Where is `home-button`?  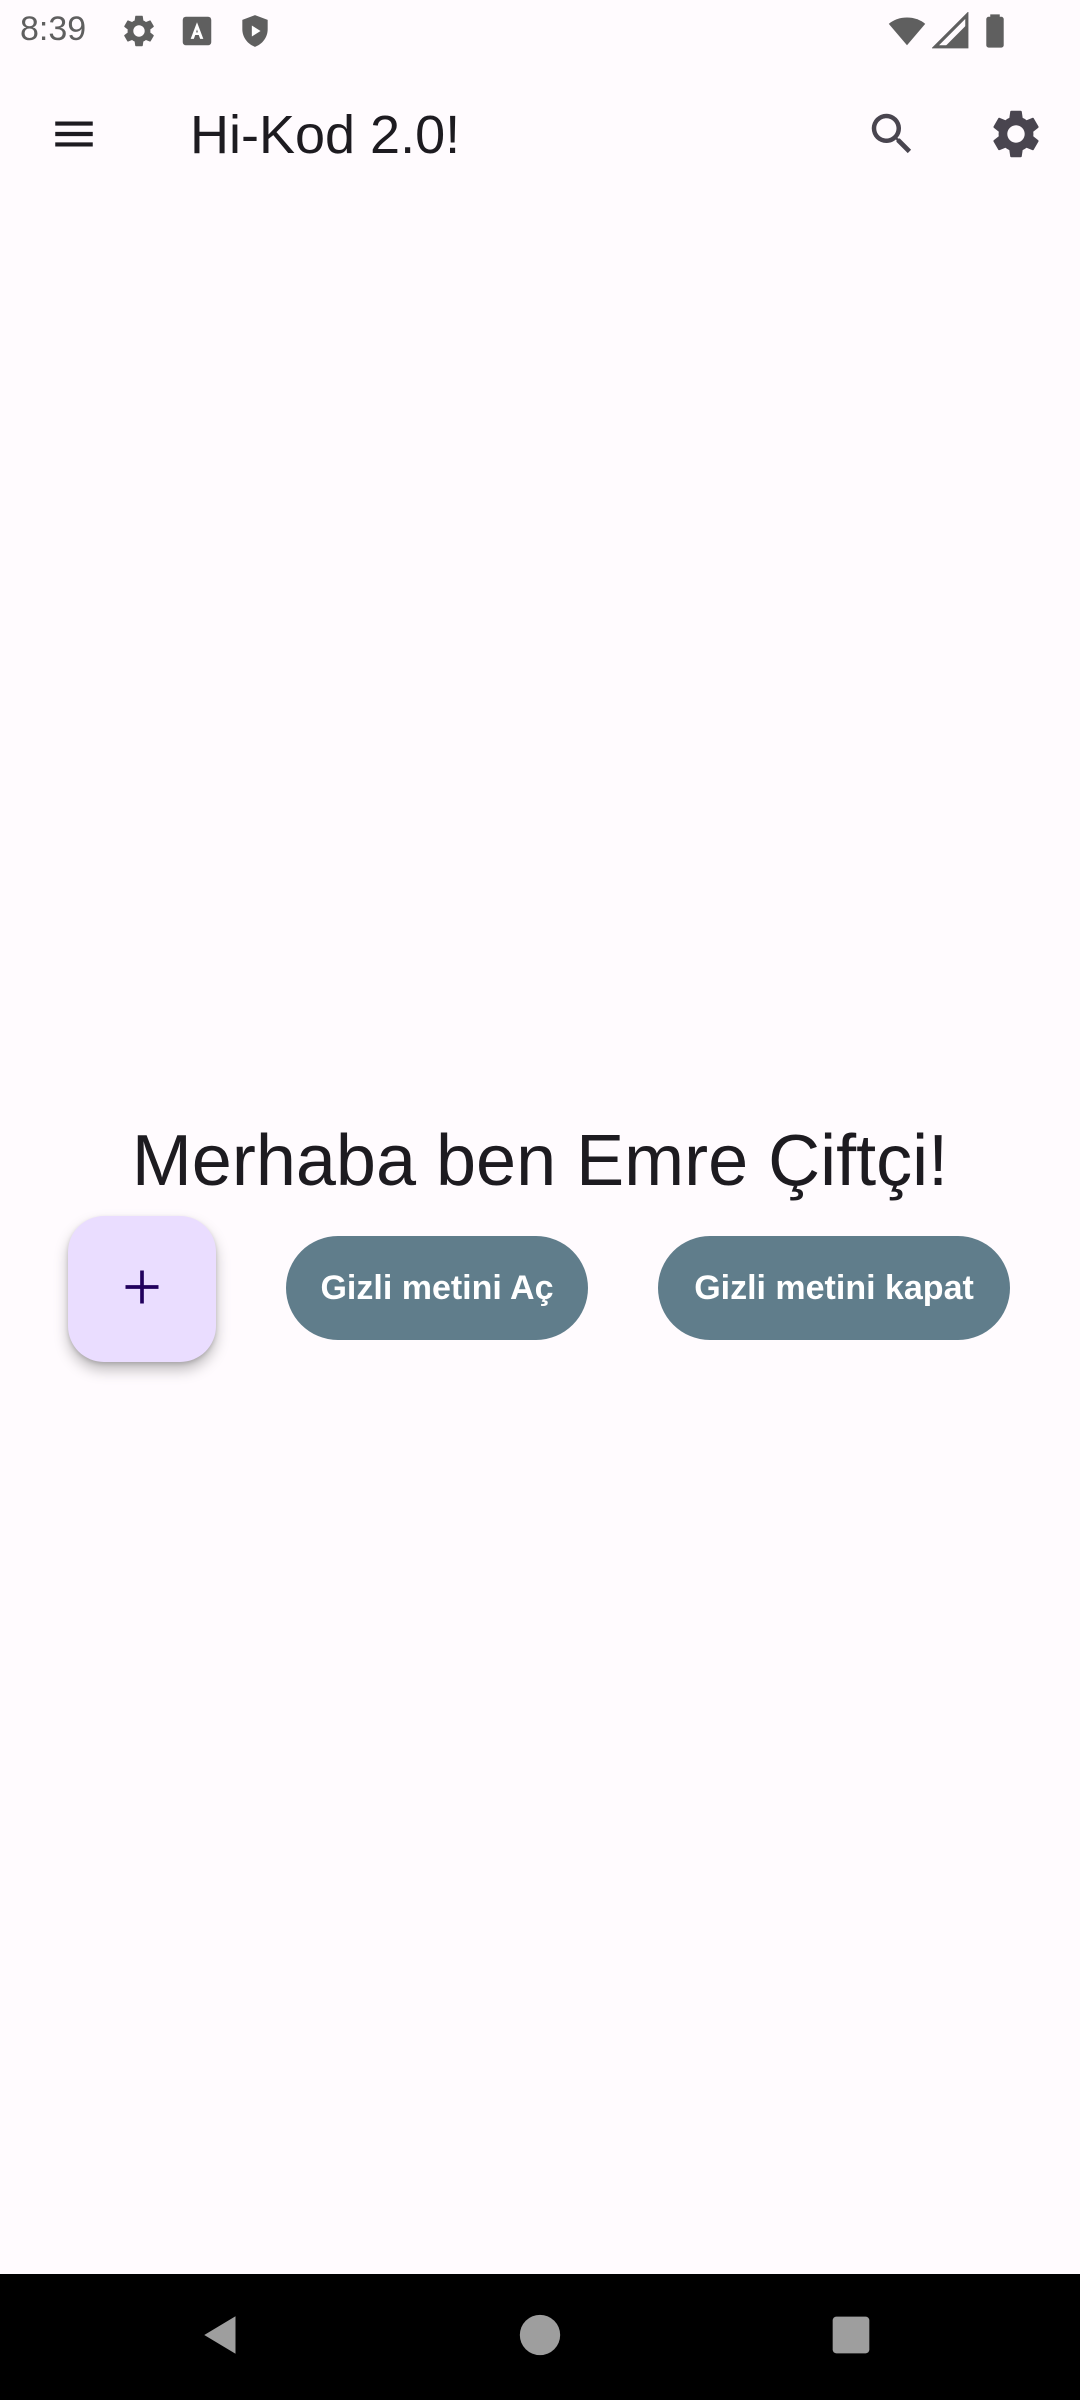
home-button is located at coordinates (540, 2337).